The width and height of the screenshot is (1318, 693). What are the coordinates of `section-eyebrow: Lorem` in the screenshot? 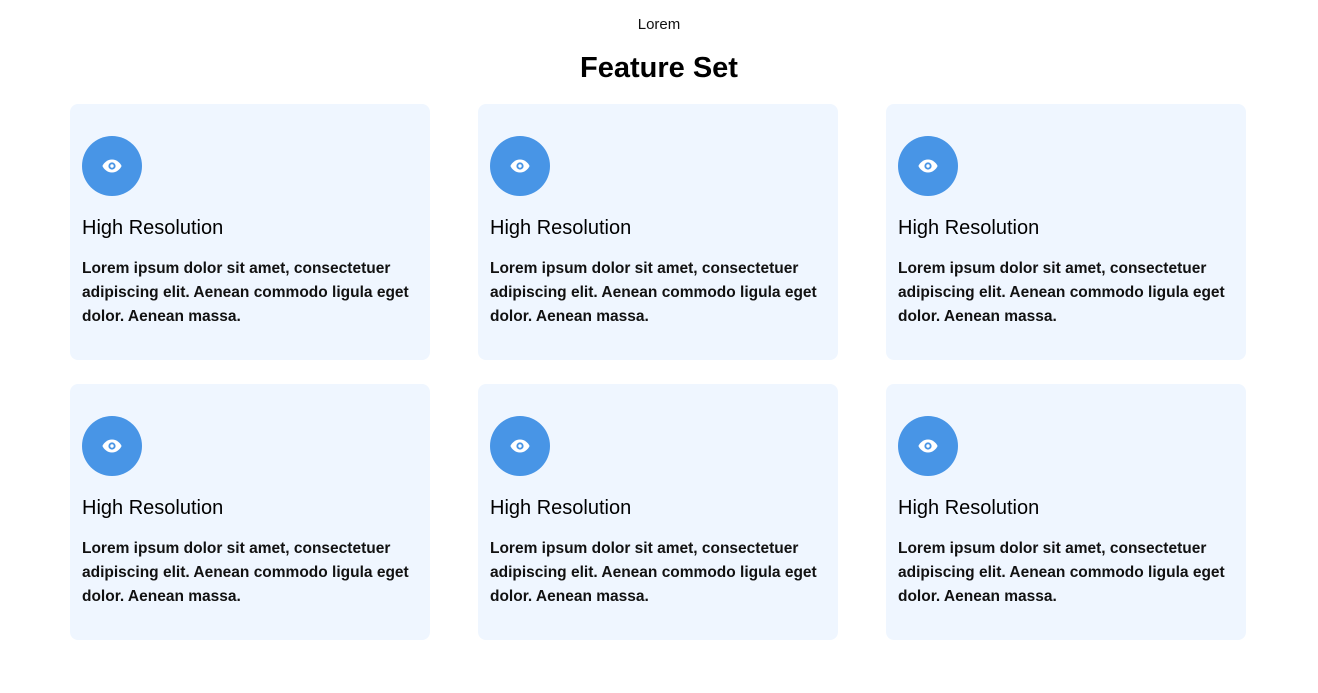 It's located at (659, 24).